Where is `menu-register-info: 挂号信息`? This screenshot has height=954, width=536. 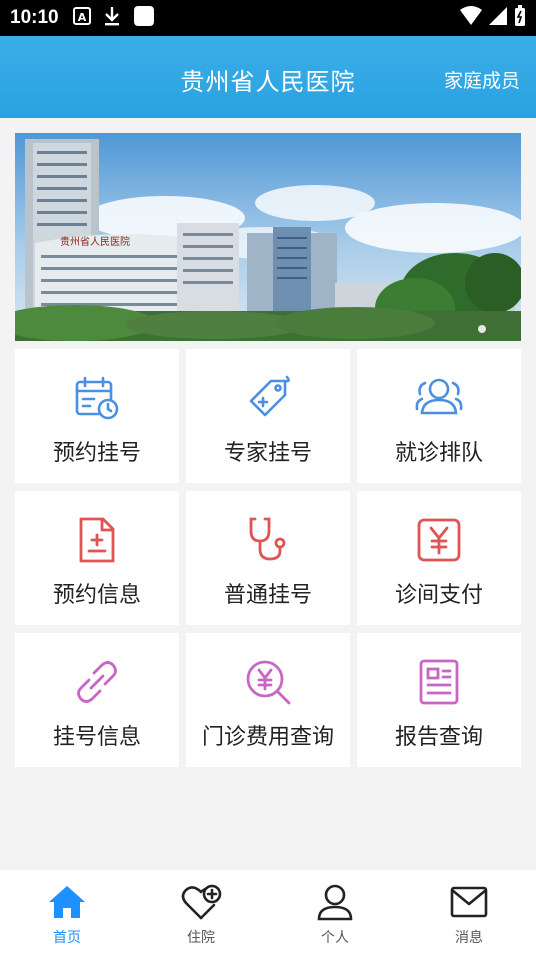 menu-register-info: 挂号信息 is located at coordinates (97, 700).